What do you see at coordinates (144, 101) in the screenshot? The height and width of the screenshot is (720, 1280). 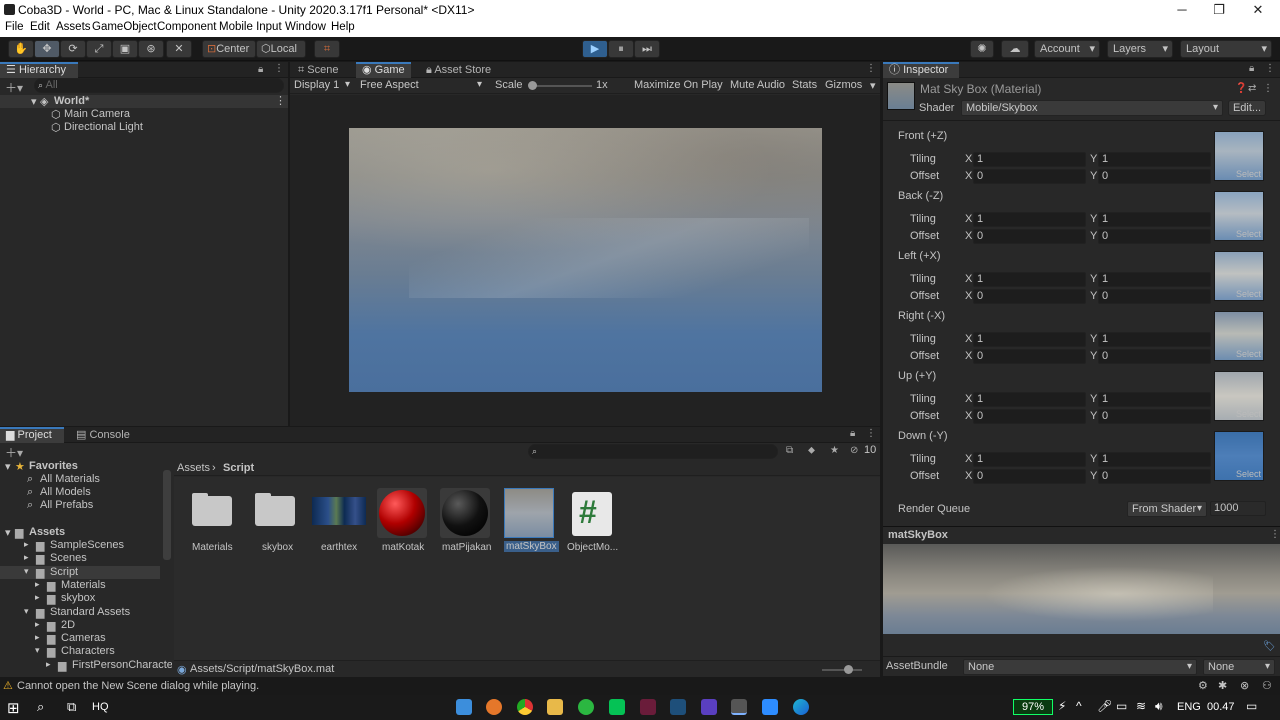 I see `scene-row: ▾ ◈ World* ⋮` at bounding box center [144, 101].